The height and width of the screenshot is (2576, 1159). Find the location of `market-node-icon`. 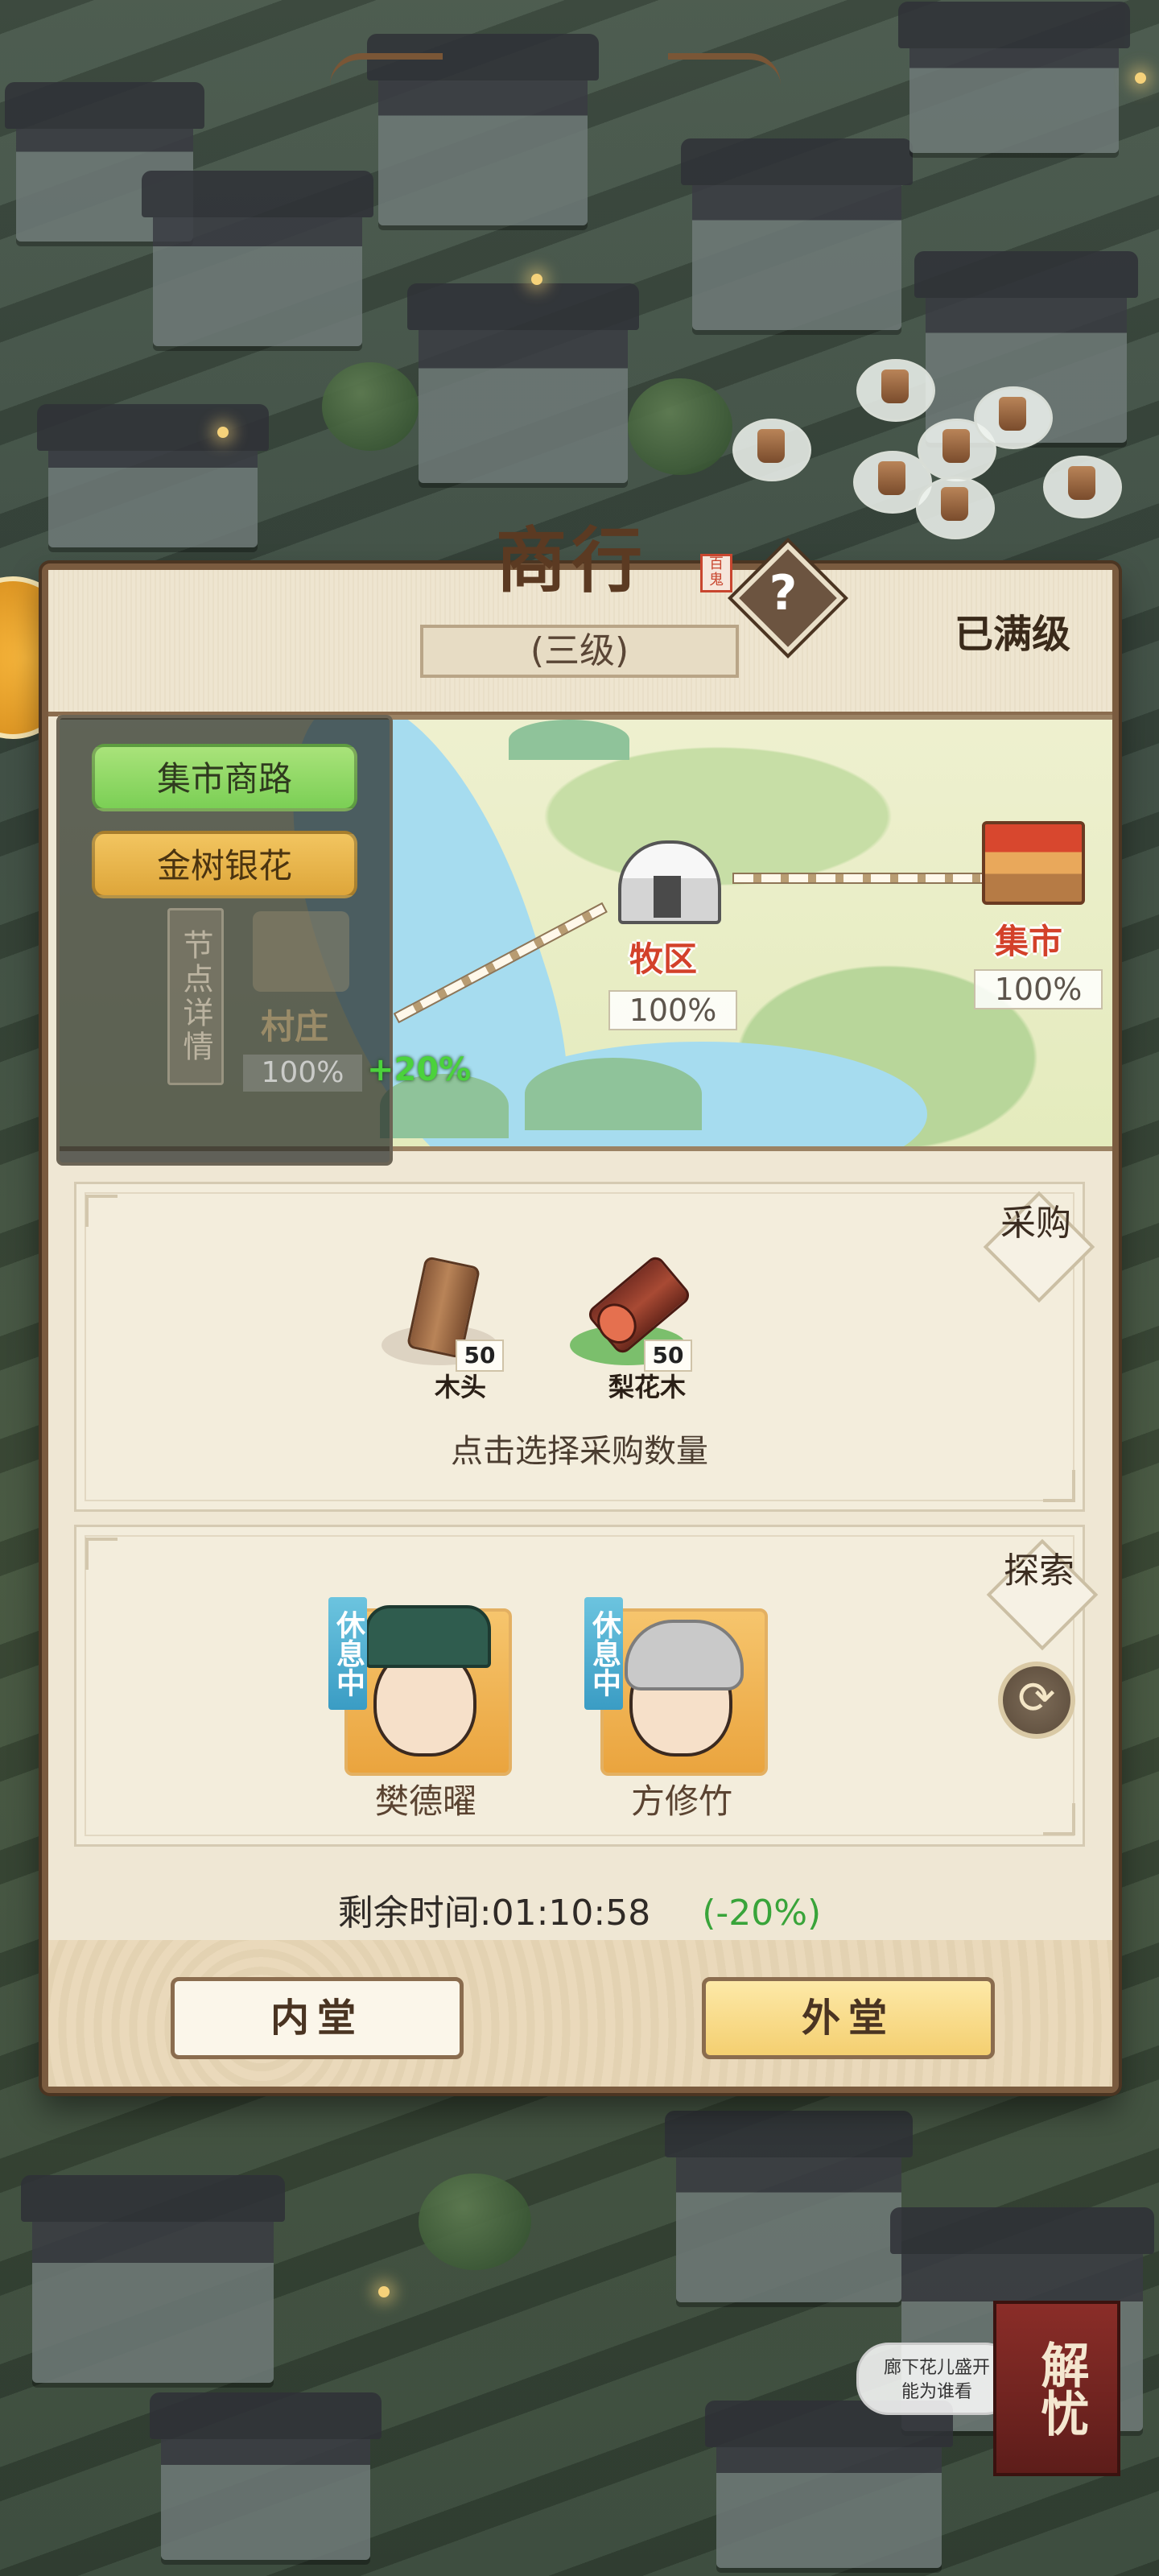

market-node-icon is located at coordinates (1033, 863).